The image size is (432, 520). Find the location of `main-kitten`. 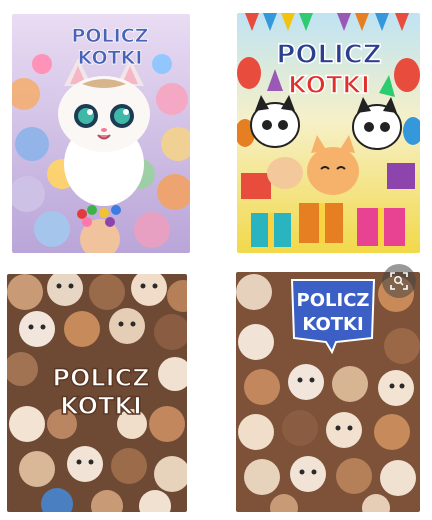

main-kitten is located at coordinates (104, 132).